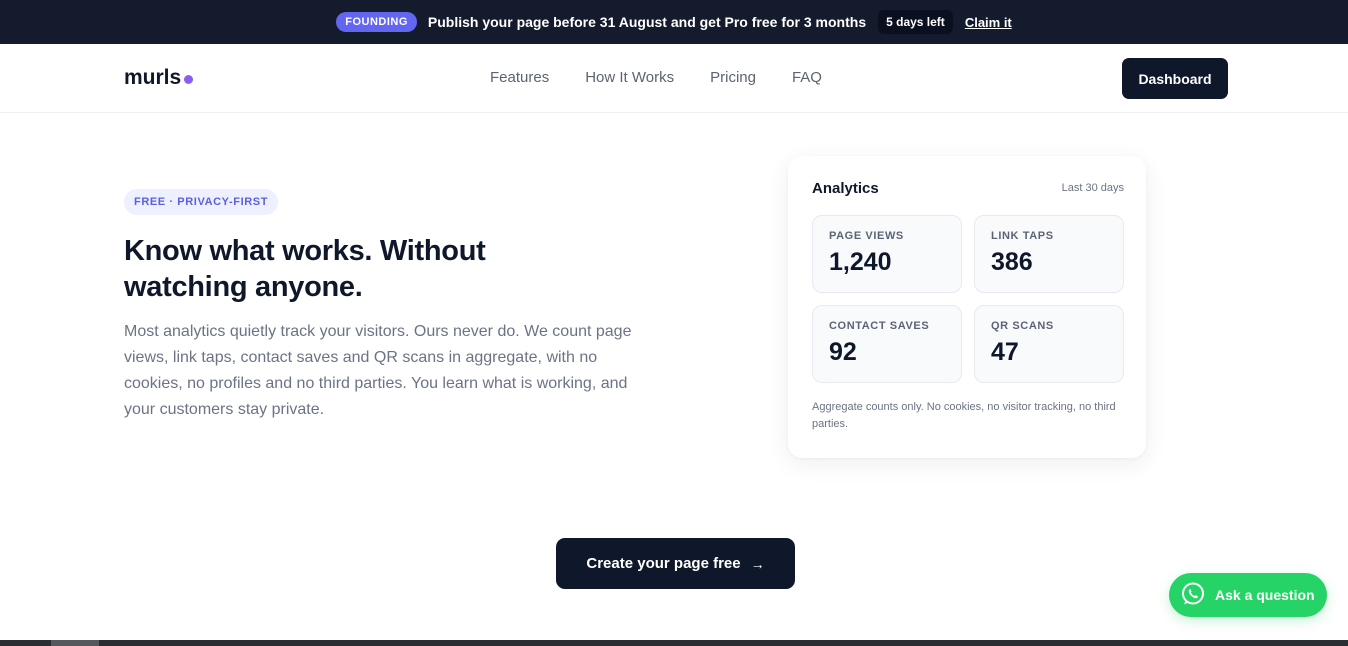 The width and height of the screenshot is (1348, 646). Describe the element at coordinates (866, 236) in the screenshot. I see `stat-label: PAGE VIEWS` at that location.